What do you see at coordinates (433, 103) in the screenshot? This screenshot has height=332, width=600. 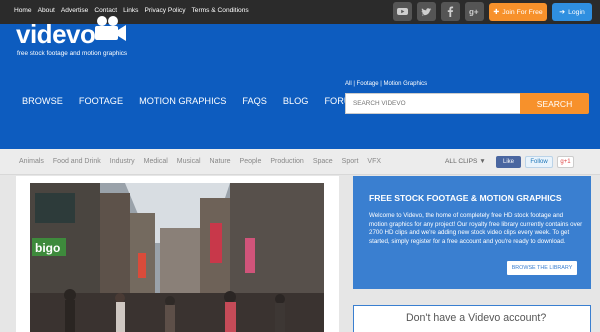 I see `search-input` at bounding box center [433, 103].